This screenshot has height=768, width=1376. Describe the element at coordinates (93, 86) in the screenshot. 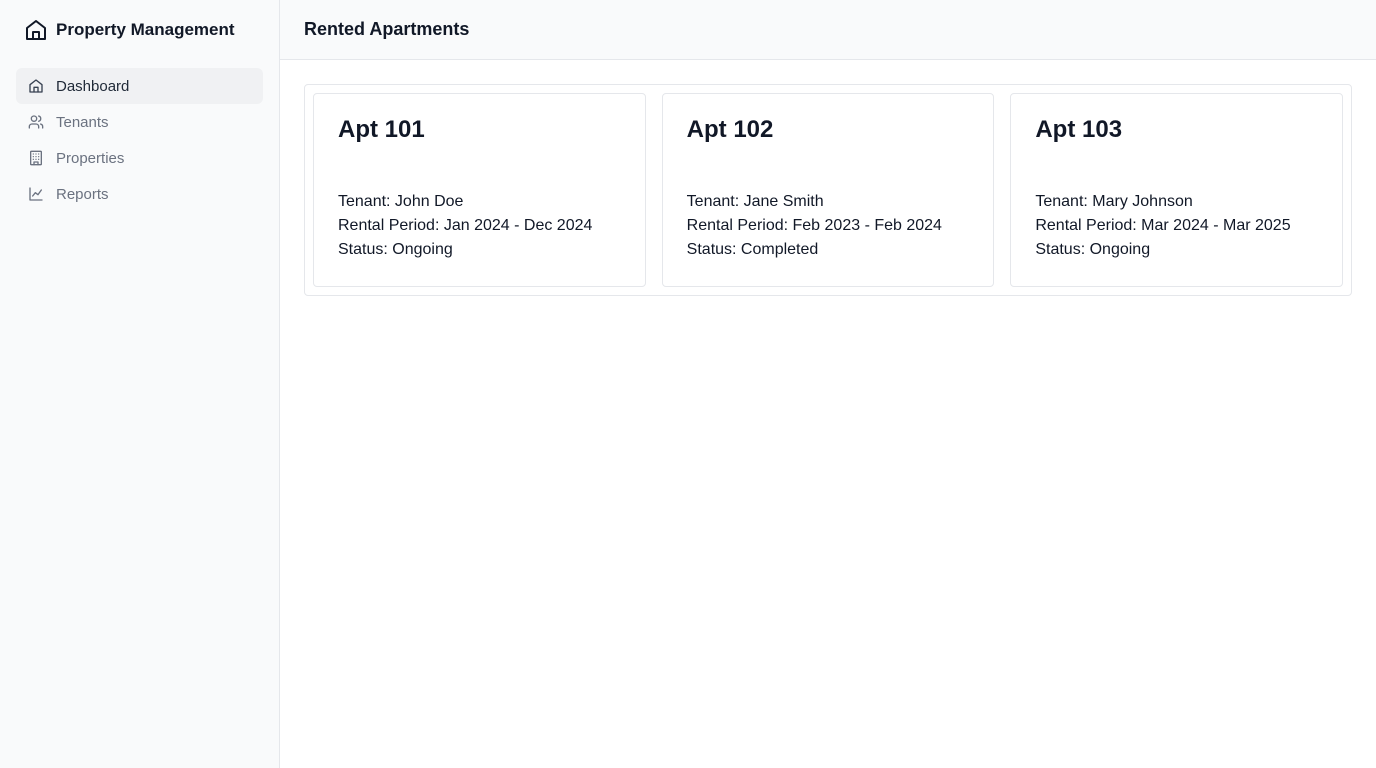

I see `sidebar-item-label: Dashboard` at that location.